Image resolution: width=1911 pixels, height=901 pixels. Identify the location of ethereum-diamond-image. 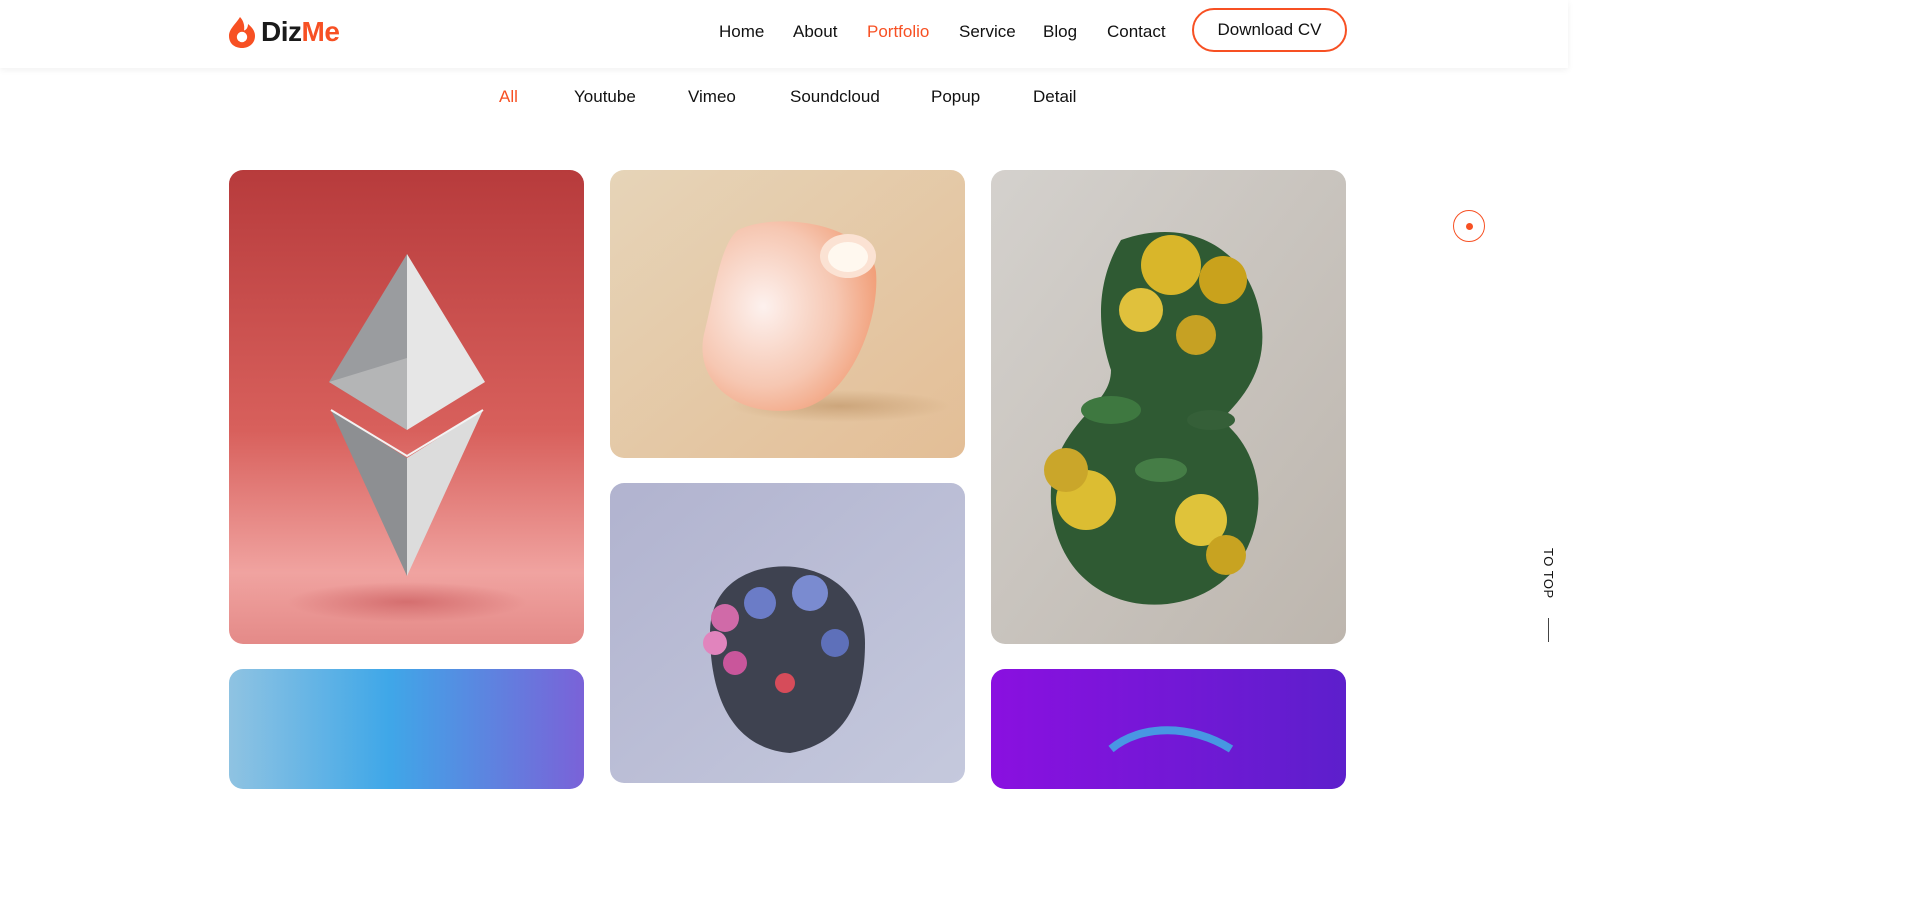
(406, 407).